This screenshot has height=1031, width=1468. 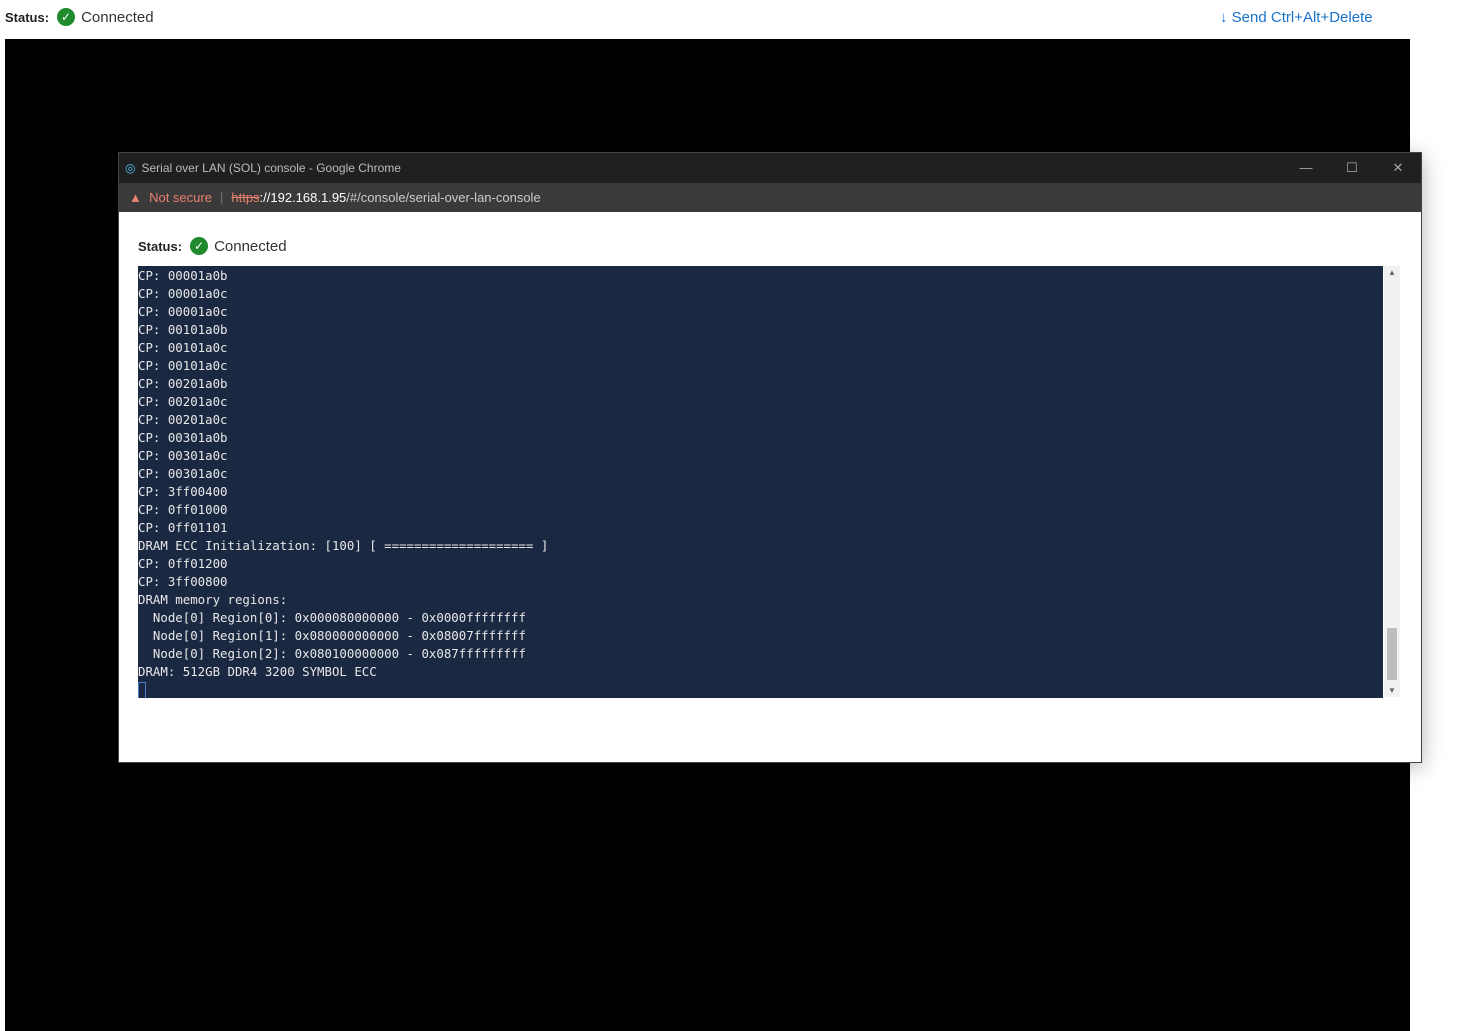 I want to click on warning-icon: ▲, so click(x=139, y=197).